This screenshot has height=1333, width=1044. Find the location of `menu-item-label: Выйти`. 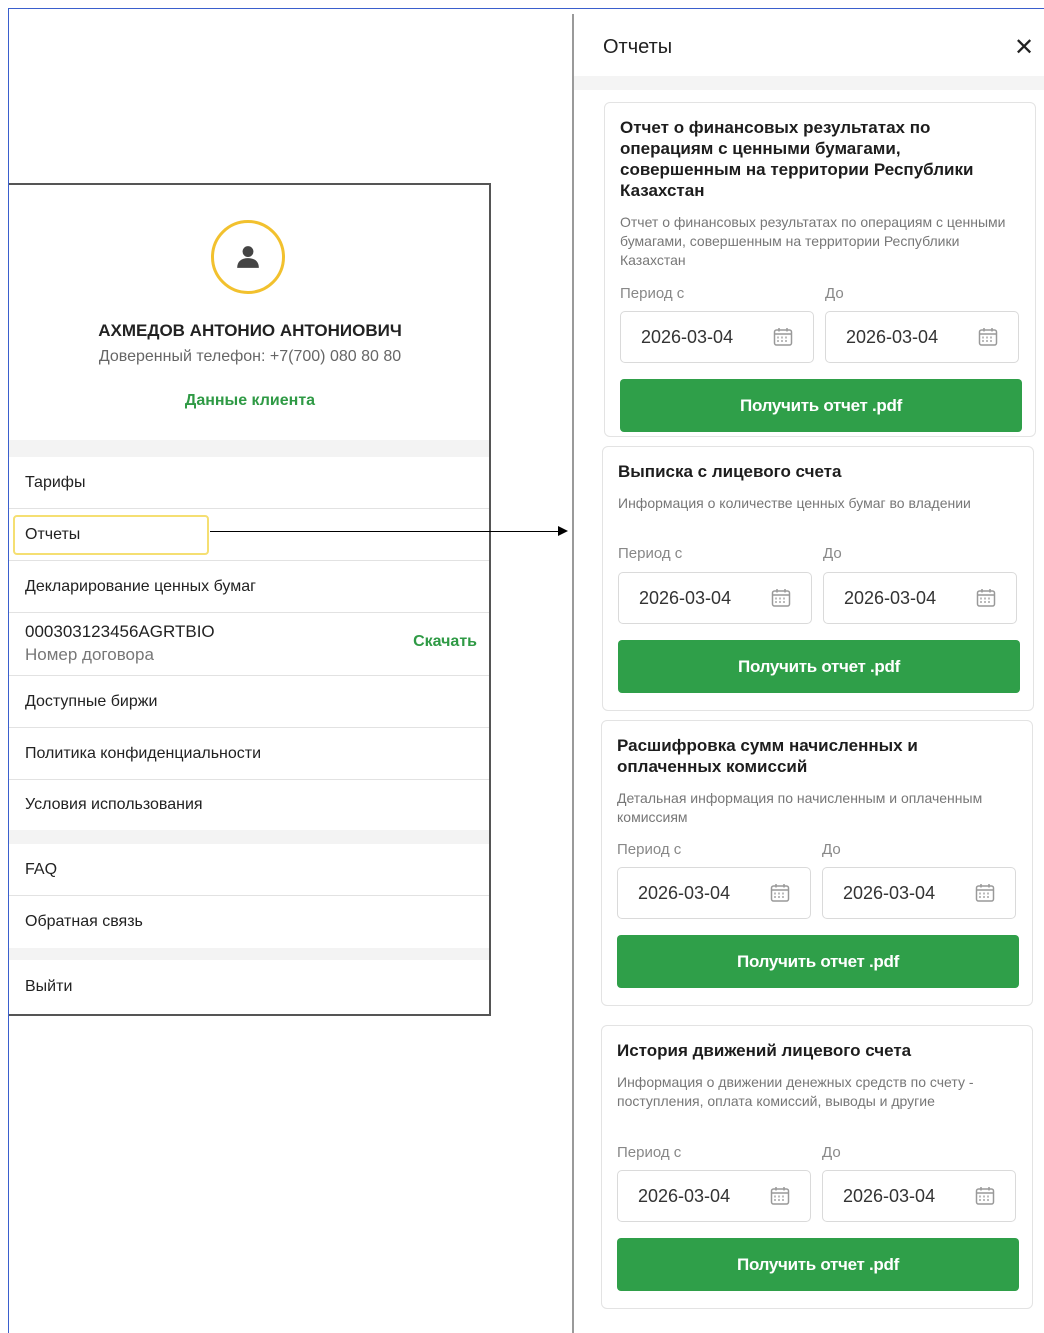

menu-item-label: Выйти is located at coordinates (49, 986).